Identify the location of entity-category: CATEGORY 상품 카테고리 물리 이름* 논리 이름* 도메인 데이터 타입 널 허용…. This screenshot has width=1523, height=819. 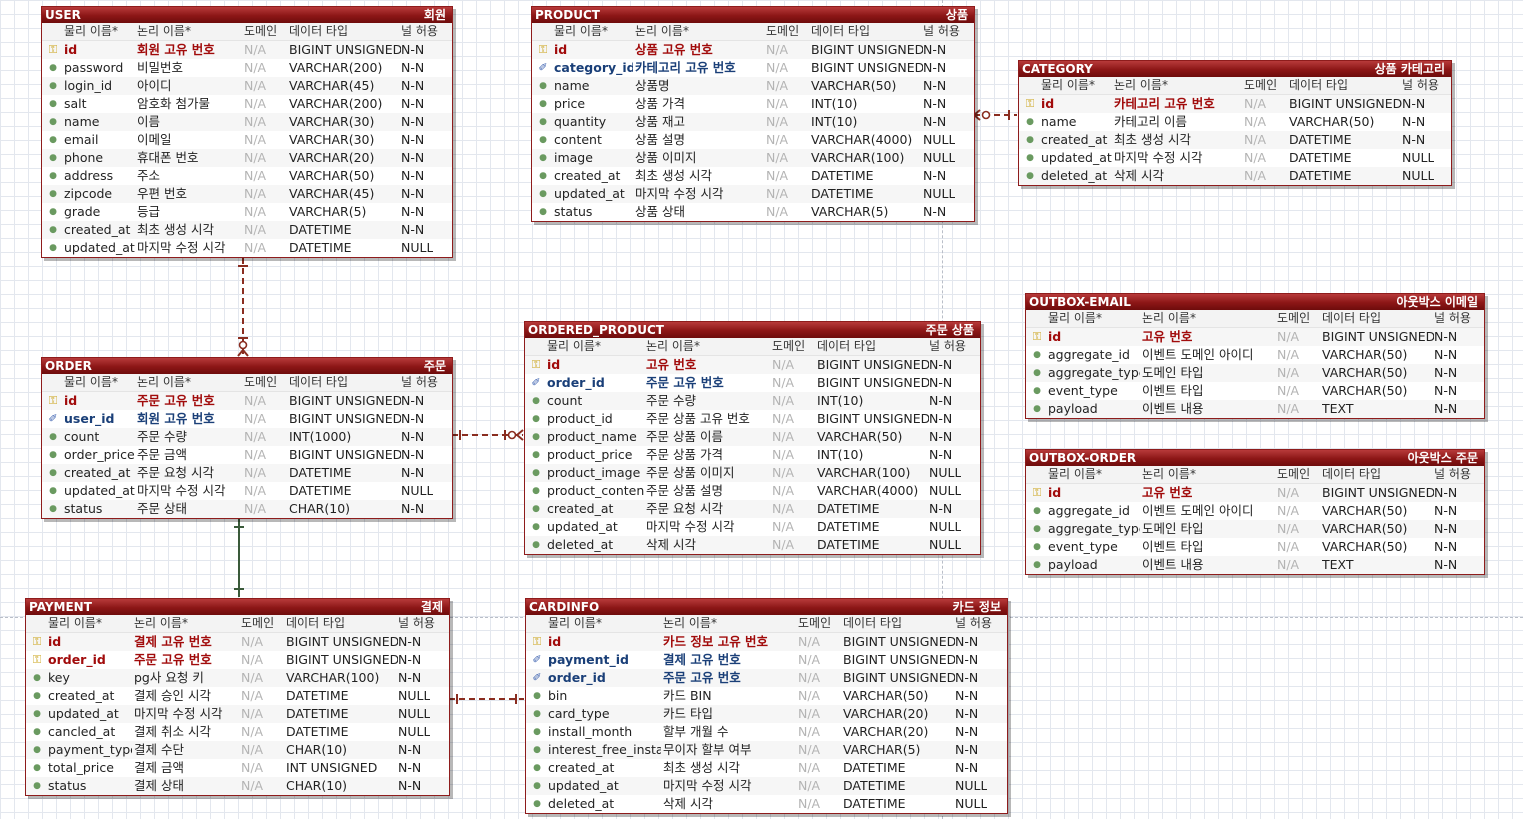
(1235, 123).